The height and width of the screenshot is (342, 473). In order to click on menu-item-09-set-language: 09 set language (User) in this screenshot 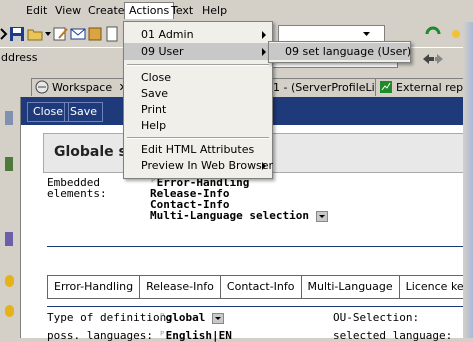, I will do `click(340, 51)`.